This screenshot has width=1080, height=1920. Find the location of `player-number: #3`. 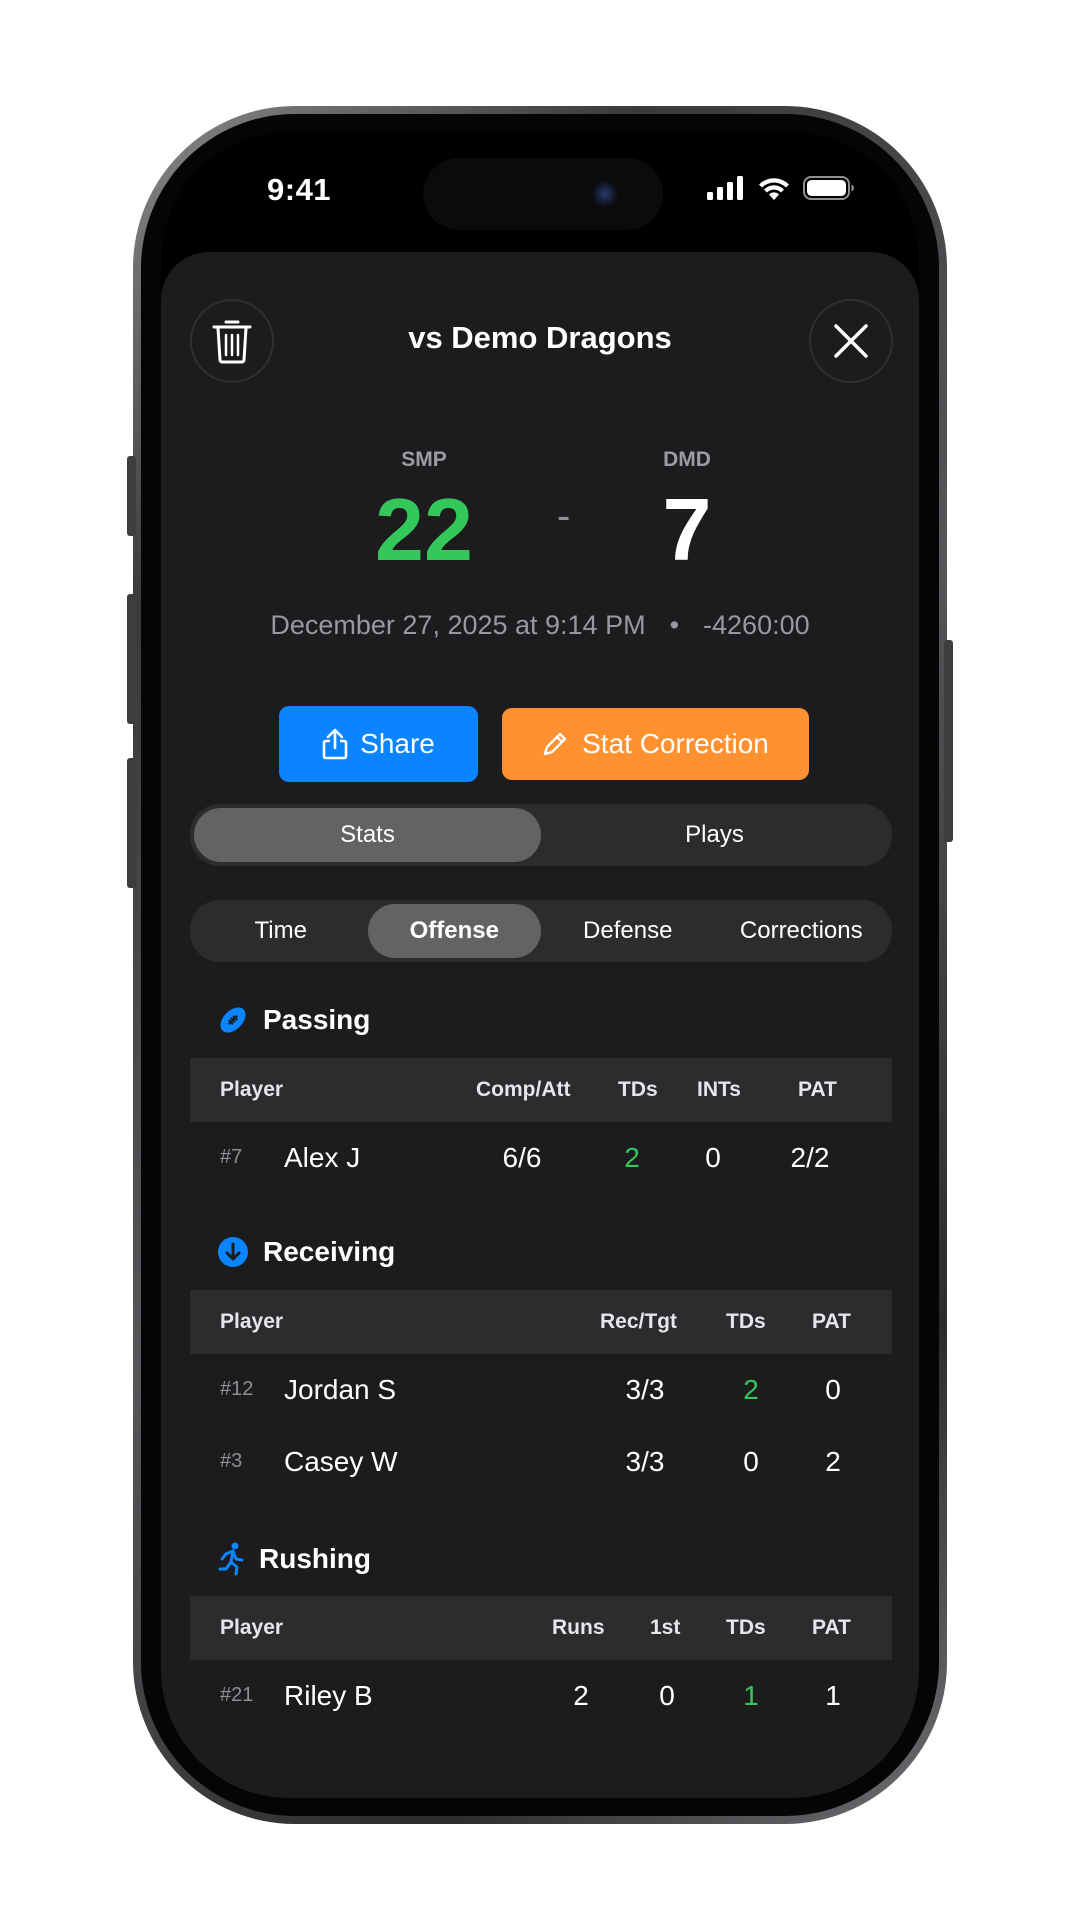

player-number: #3 is located at coordinates (231, 1461).